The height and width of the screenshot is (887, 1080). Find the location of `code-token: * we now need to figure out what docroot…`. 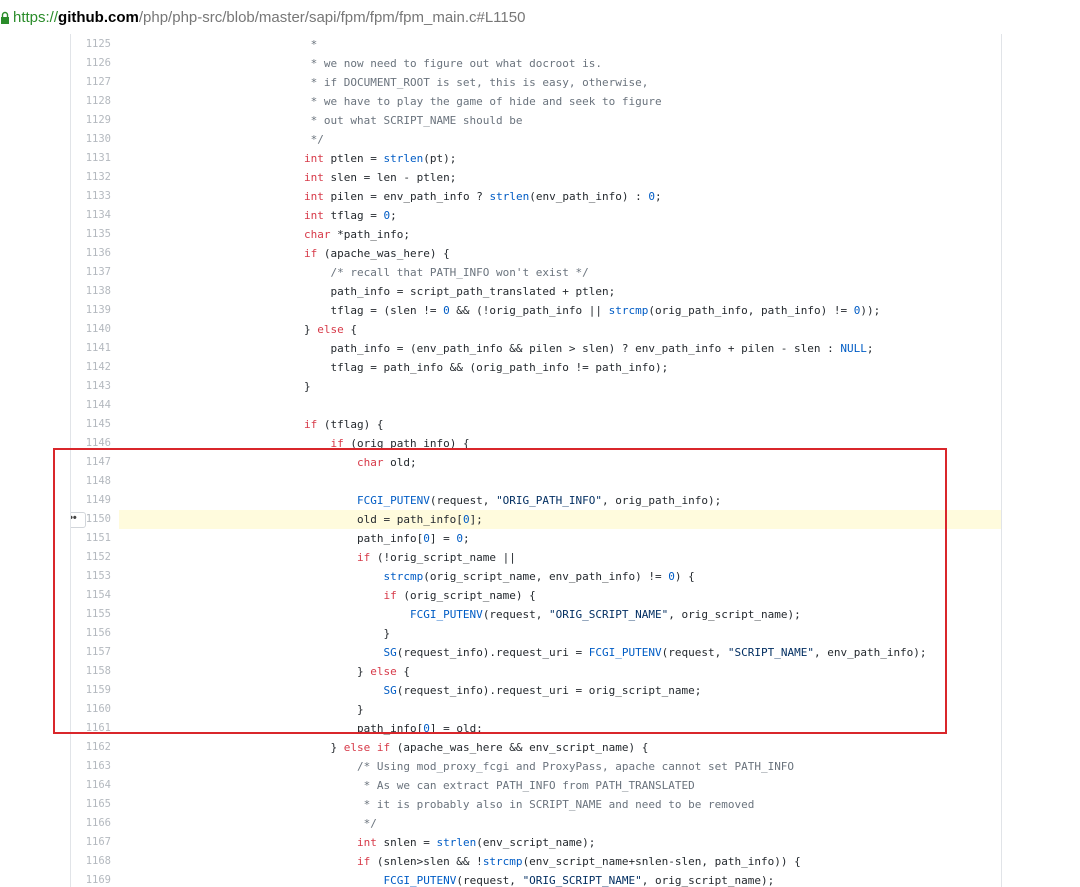

code-token: * we now need to figure out what docroot… is located at coordinates (413, 63).